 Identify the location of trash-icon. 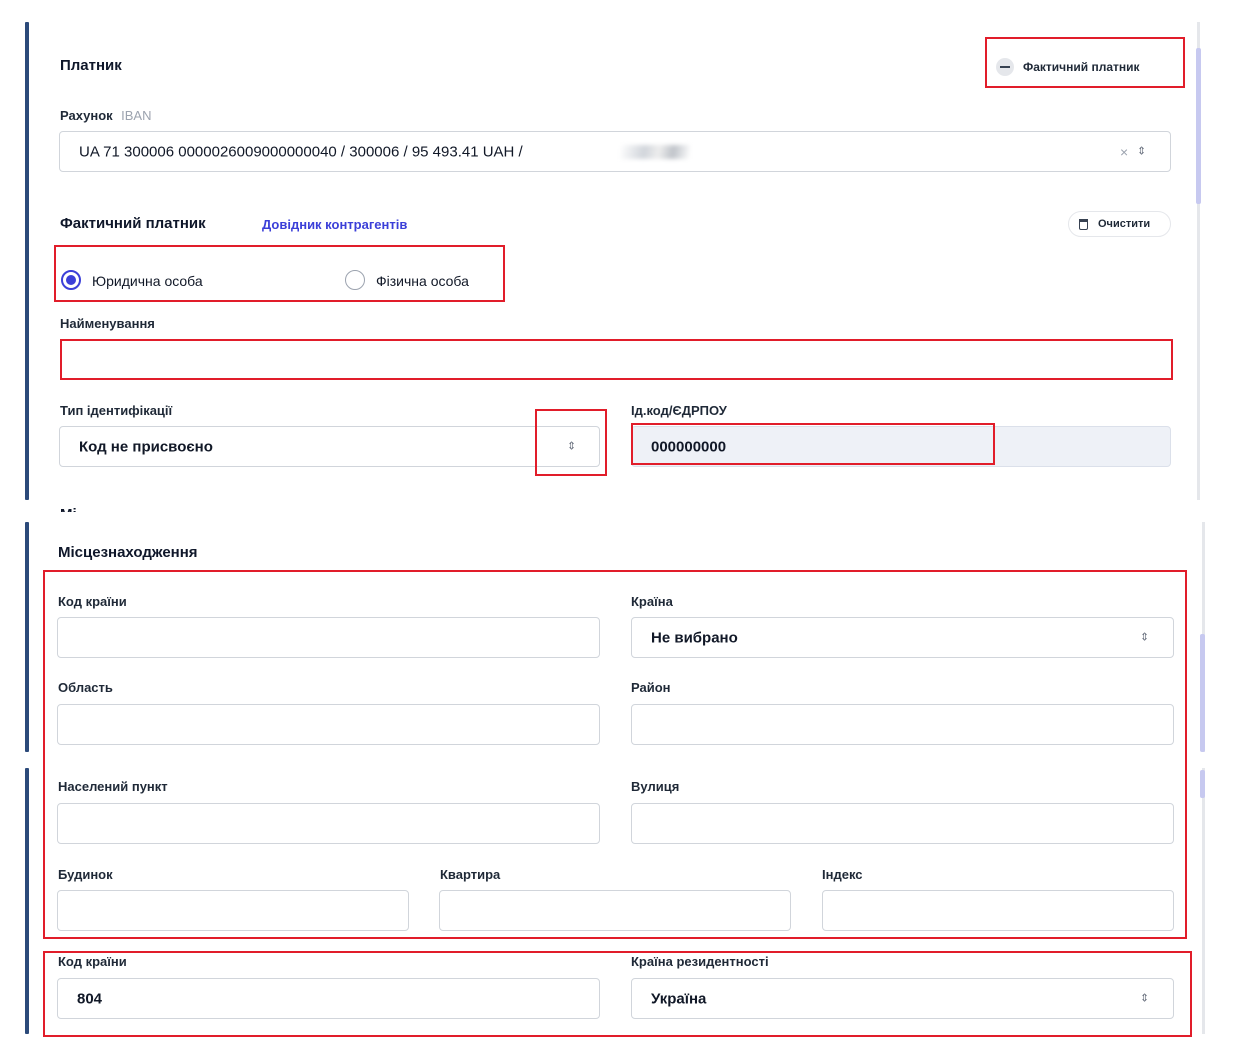
(1083, 224).